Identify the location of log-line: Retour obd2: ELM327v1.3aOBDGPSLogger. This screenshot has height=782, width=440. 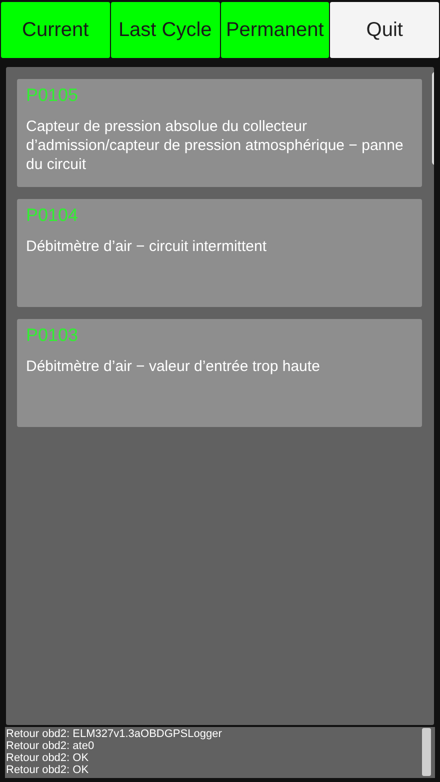
(114, 734).